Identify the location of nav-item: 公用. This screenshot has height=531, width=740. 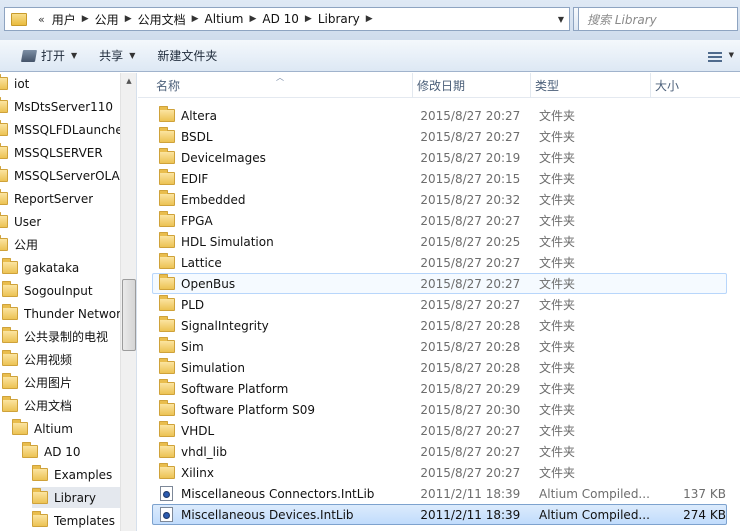
(60, 244).